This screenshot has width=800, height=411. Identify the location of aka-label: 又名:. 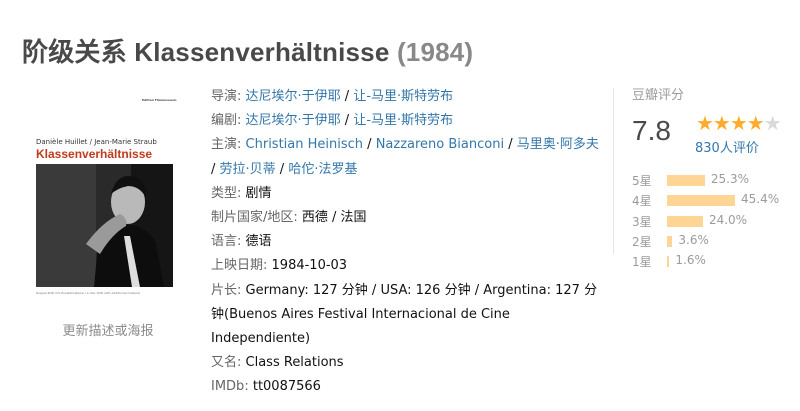
(226, 363).